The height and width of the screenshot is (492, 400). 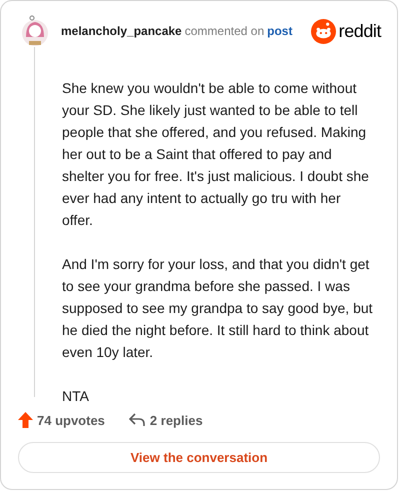 I want to click on post-link: post, so click(x=279, y=31).